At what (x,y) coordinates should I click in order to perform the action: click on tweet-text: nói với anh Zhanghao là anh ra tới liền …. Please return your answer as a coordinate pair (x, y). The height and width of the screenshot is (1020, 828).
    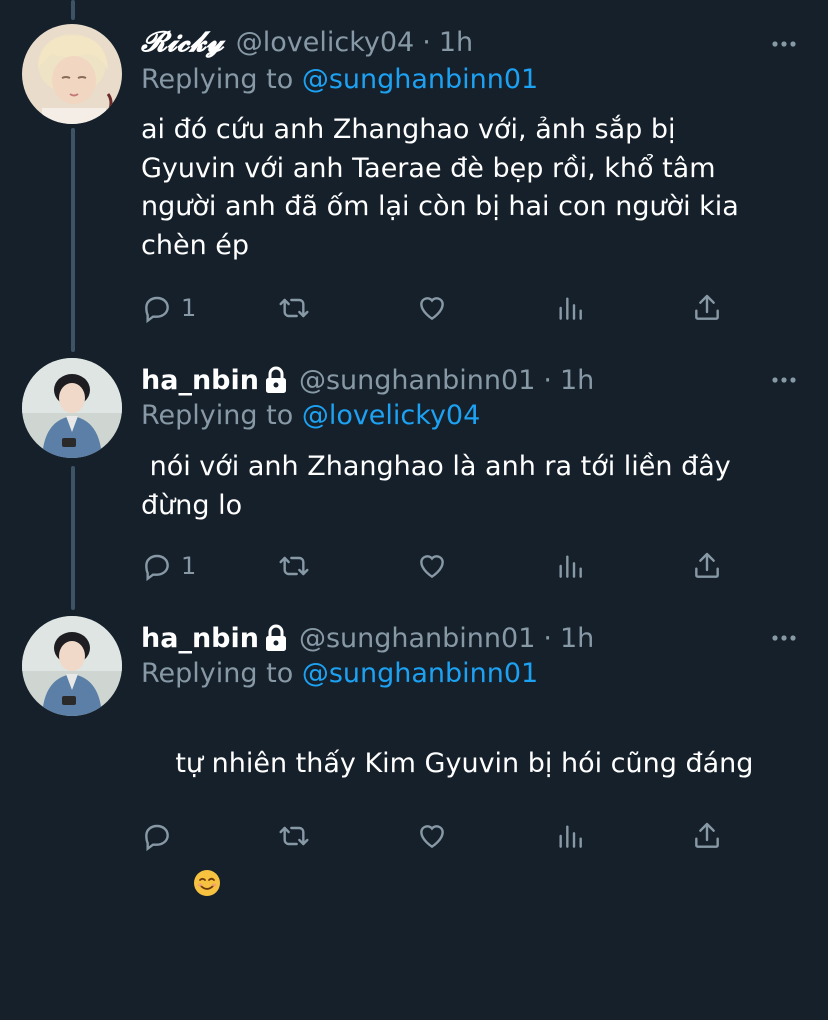
    Looking at the image, I should click on (436, 486).